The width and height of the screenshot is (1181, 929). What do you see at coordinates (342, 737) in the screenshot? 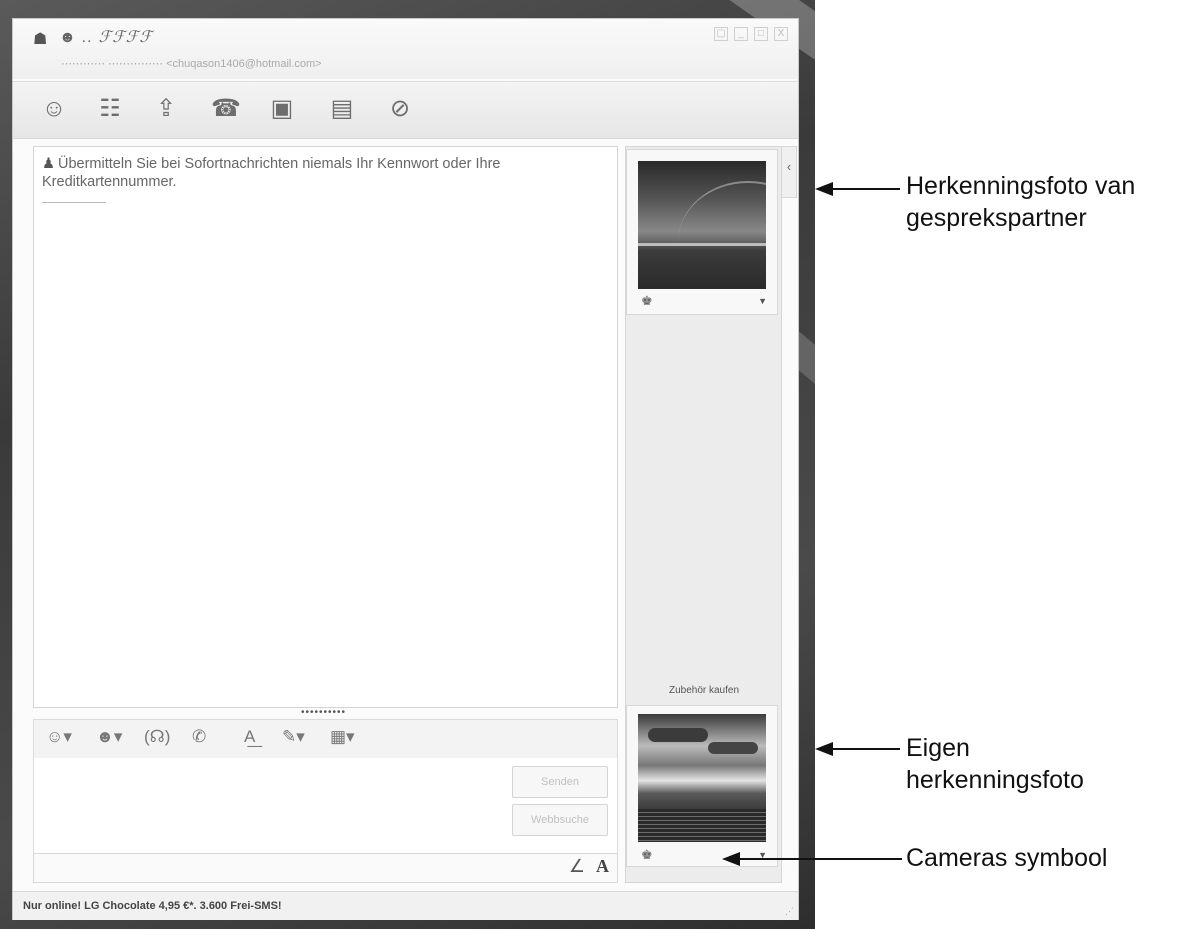
I see `handwriting-icon: ▦▾` at bounding box center [342, 737].